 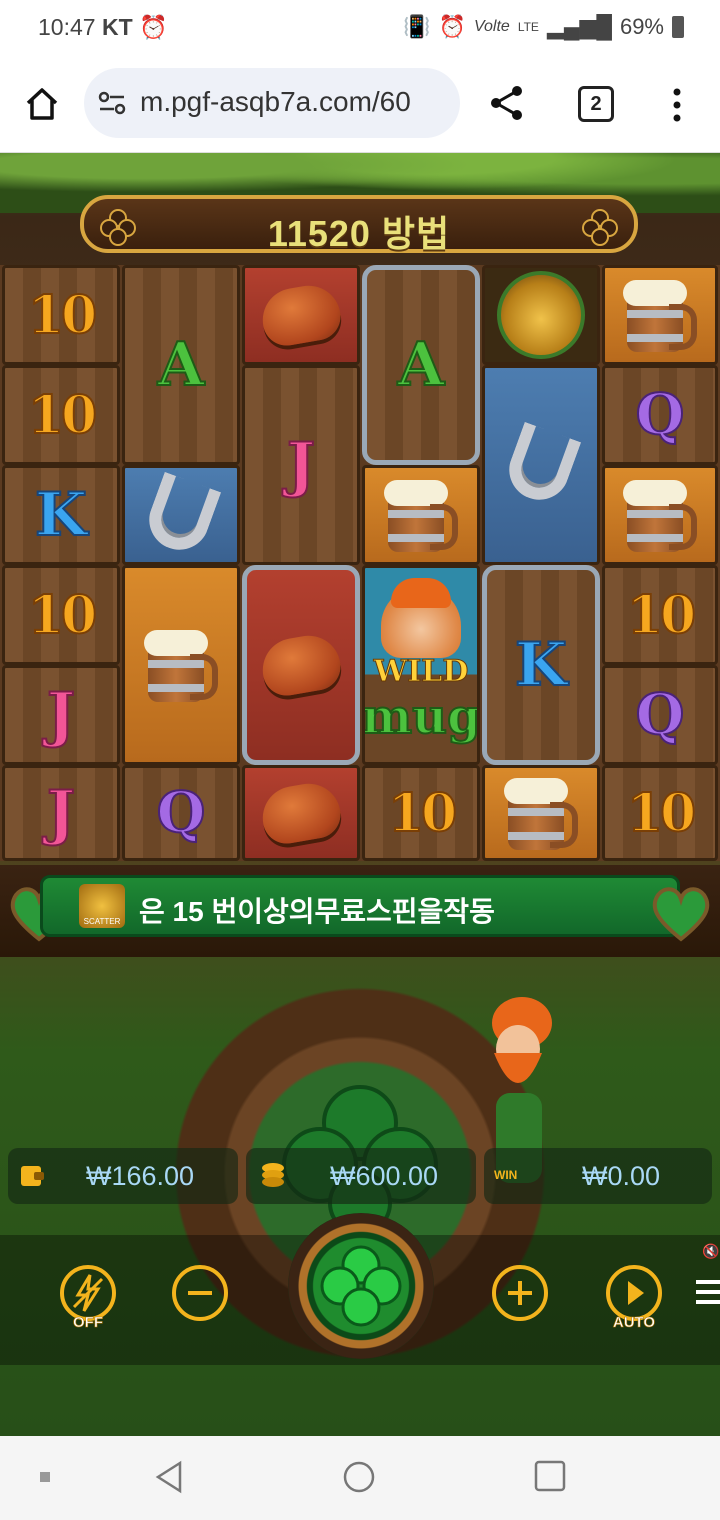 What do you see at coordinates (360, 28) in the screenshot?
I see `status-bar: 10:47 KT ⏰ 📳 ⏰ Volte LTE ▂▄▆█ 69%` at bounding box center [360, 28].